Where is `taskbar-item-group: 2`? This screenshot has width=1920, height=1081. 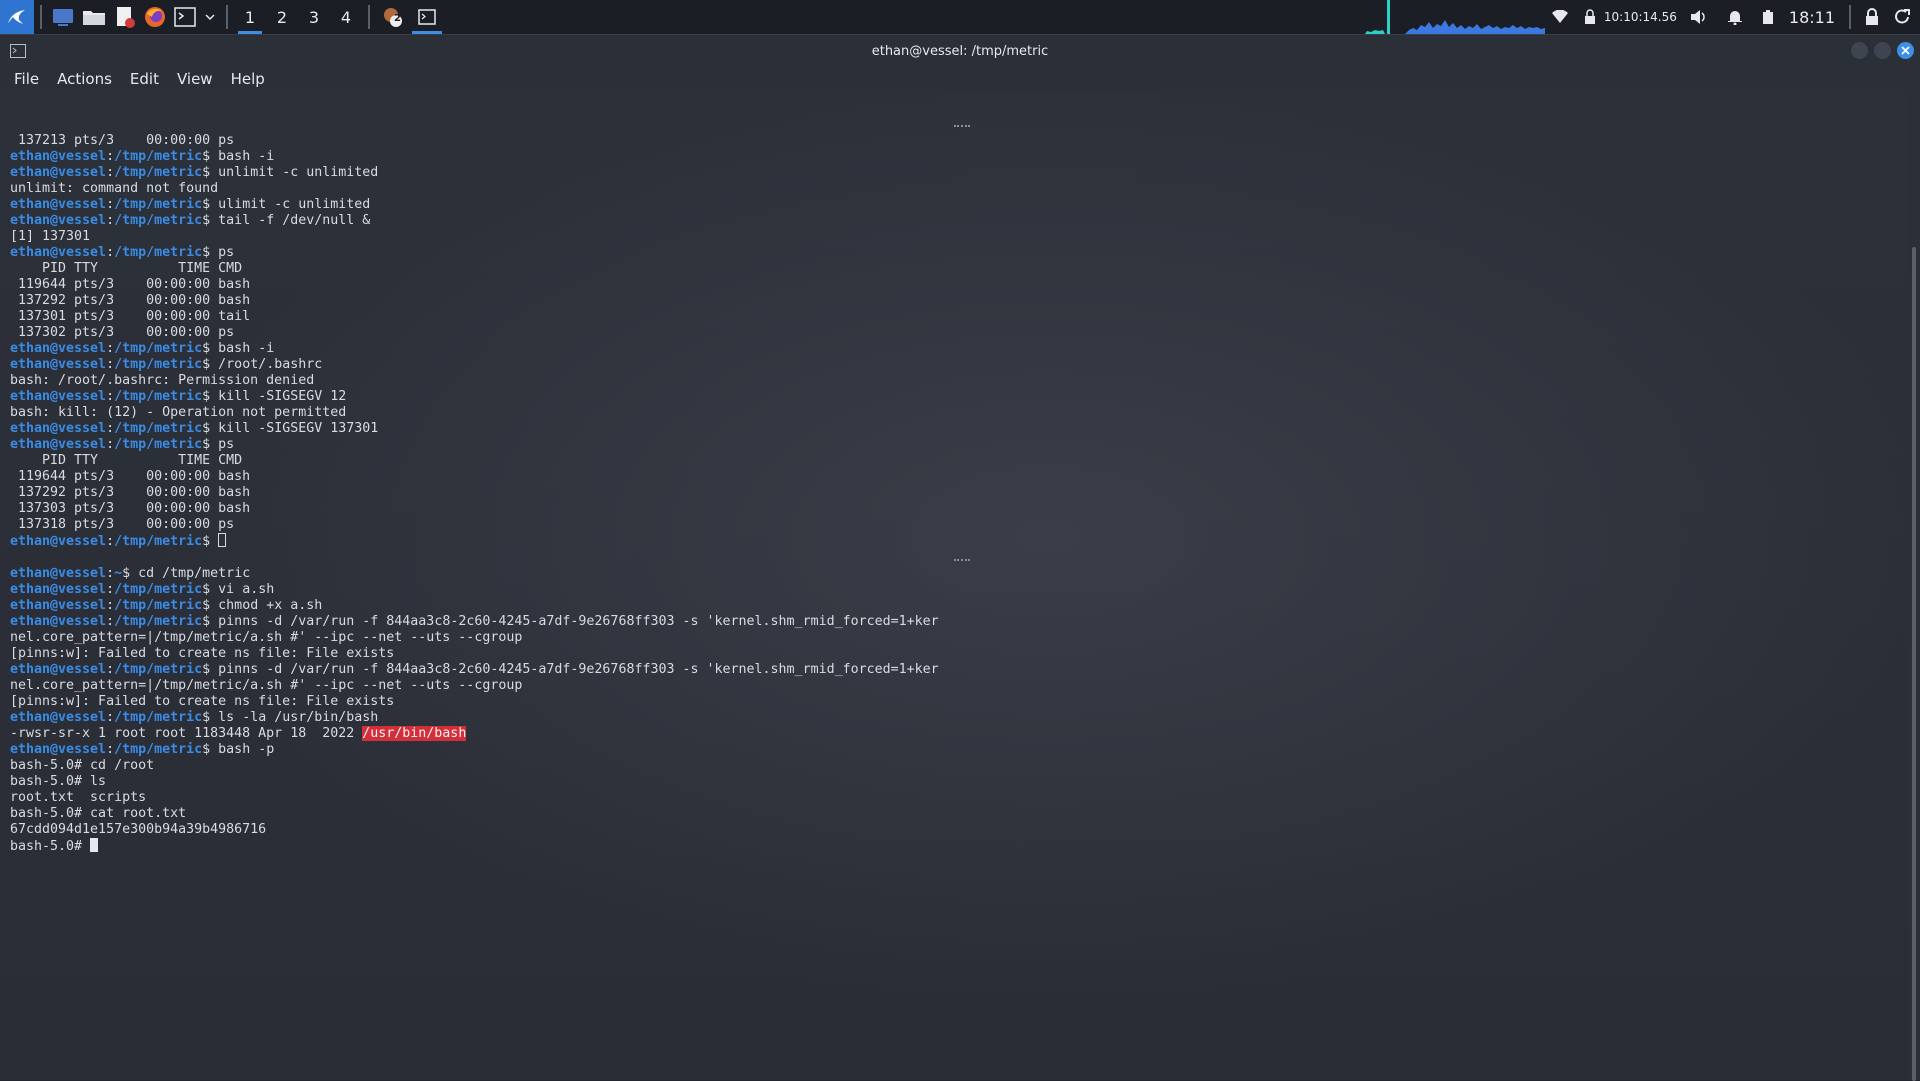 taskbar-item-group: 2 is located at coordinates (393, 17).